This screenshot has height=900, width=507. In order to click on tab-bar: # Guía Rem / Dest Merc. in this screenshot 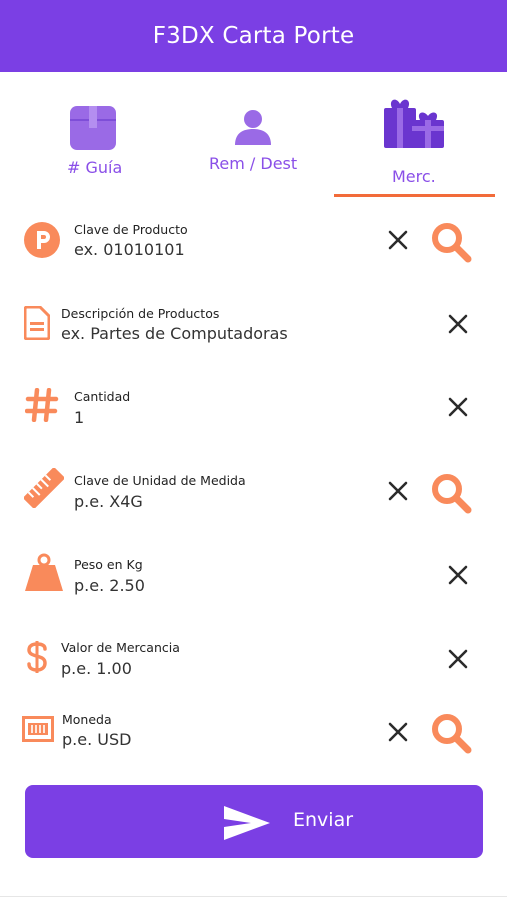, I will do `click(253, 135)`.